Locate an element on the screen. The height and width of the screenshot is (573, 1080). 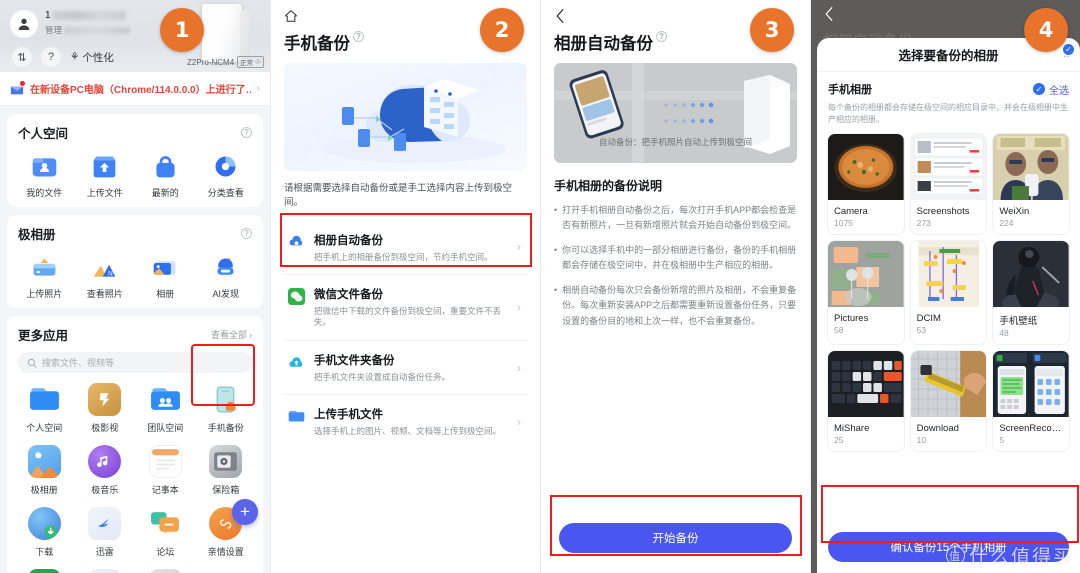
folder-icon is located at coordinates (44, 399).